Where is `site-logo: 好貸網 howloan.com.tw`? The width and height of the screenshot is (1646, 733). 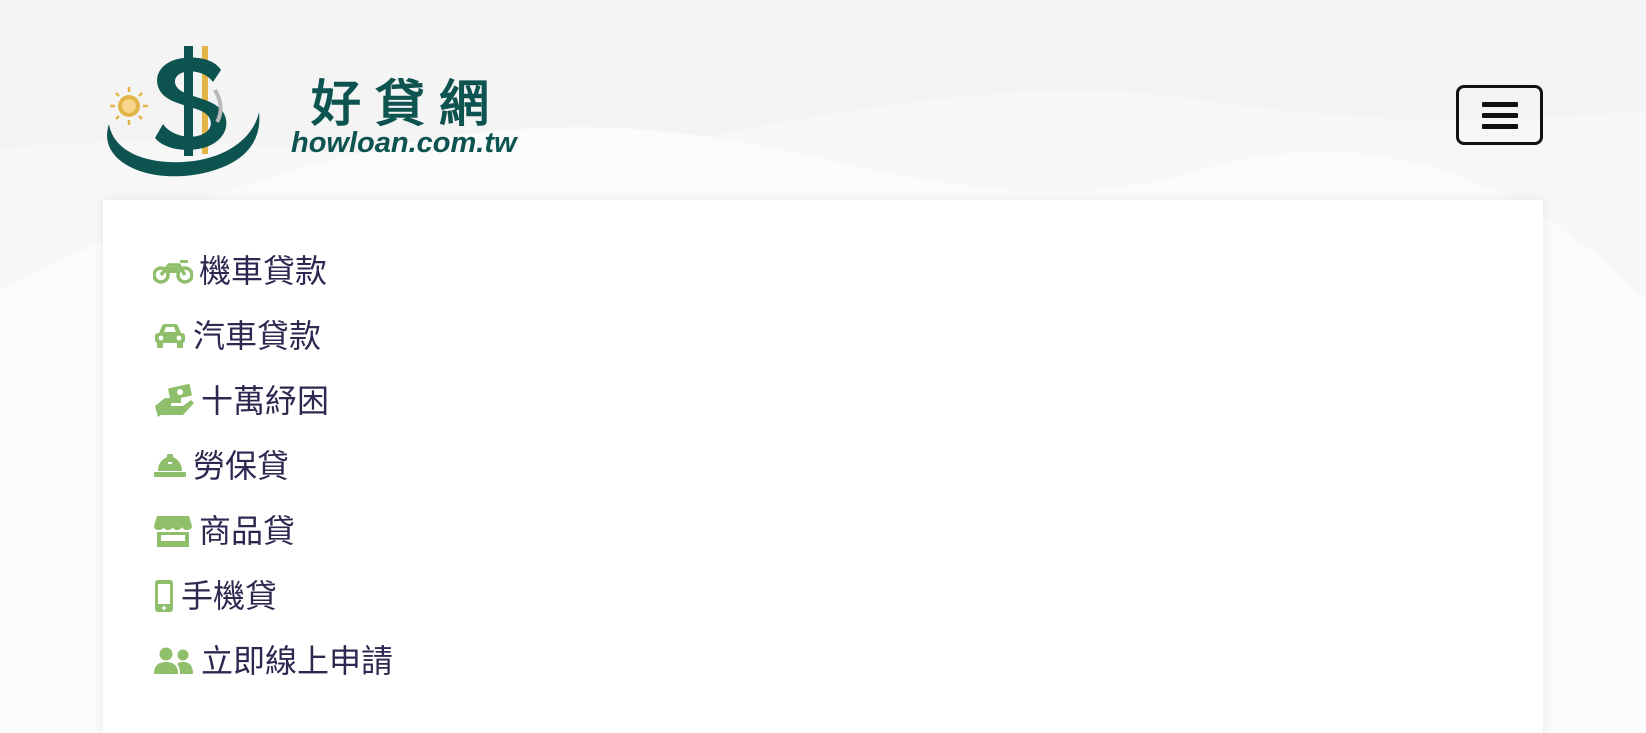 site-logo: 好貸網 howloan.com.tw is located at coordinates (313, 114).